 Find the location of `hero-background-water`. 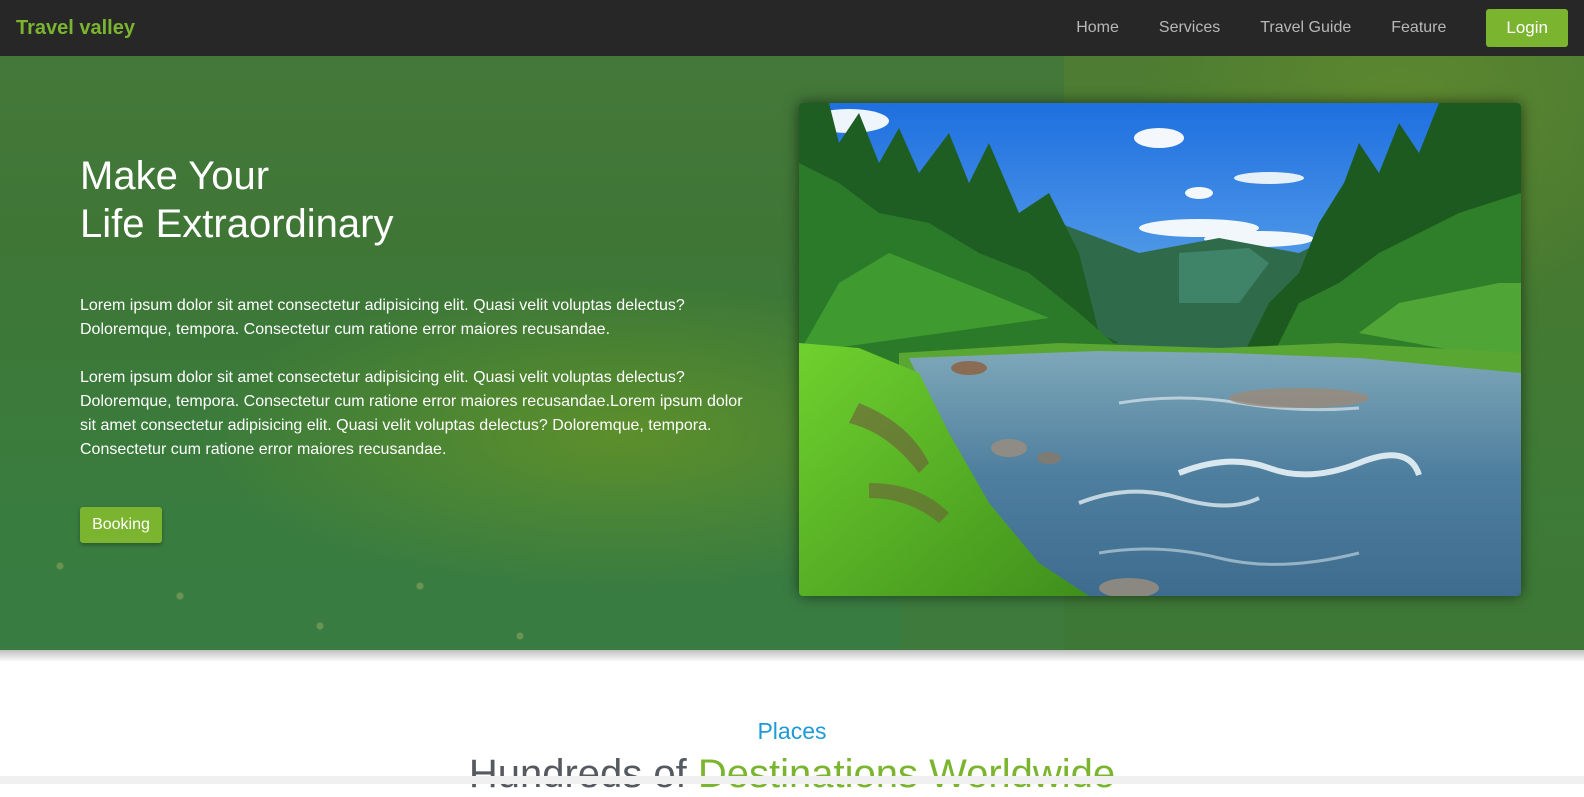

hero-background-water is located at coordinates (450, 563).